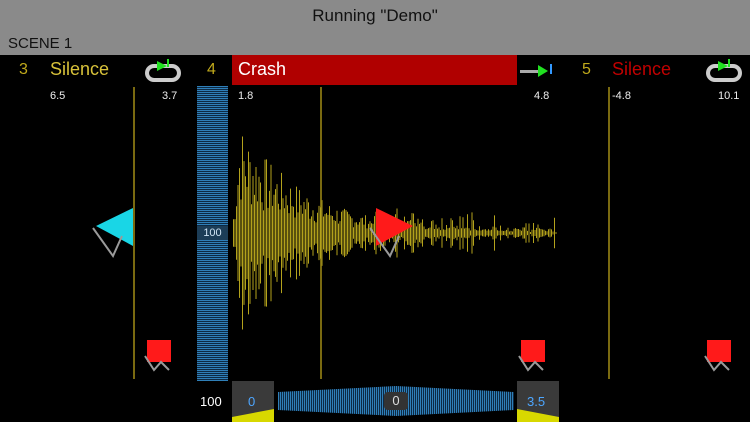 The width and height of the screenshot is (750, 422). Describe the element at coordinates (375, 16) in the screenshot. I see `window-title: Running "Demo"` at that location.